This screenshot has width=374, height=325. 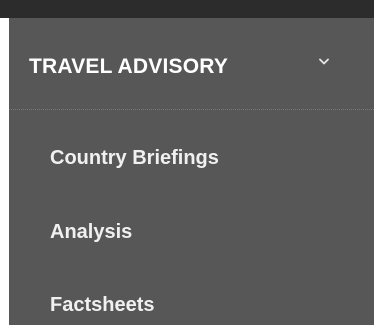 What do you see at coordinates (102, 305) in the screenshot?
I see `menu-item-label: Factsheets` at bounding box center [102, 305].